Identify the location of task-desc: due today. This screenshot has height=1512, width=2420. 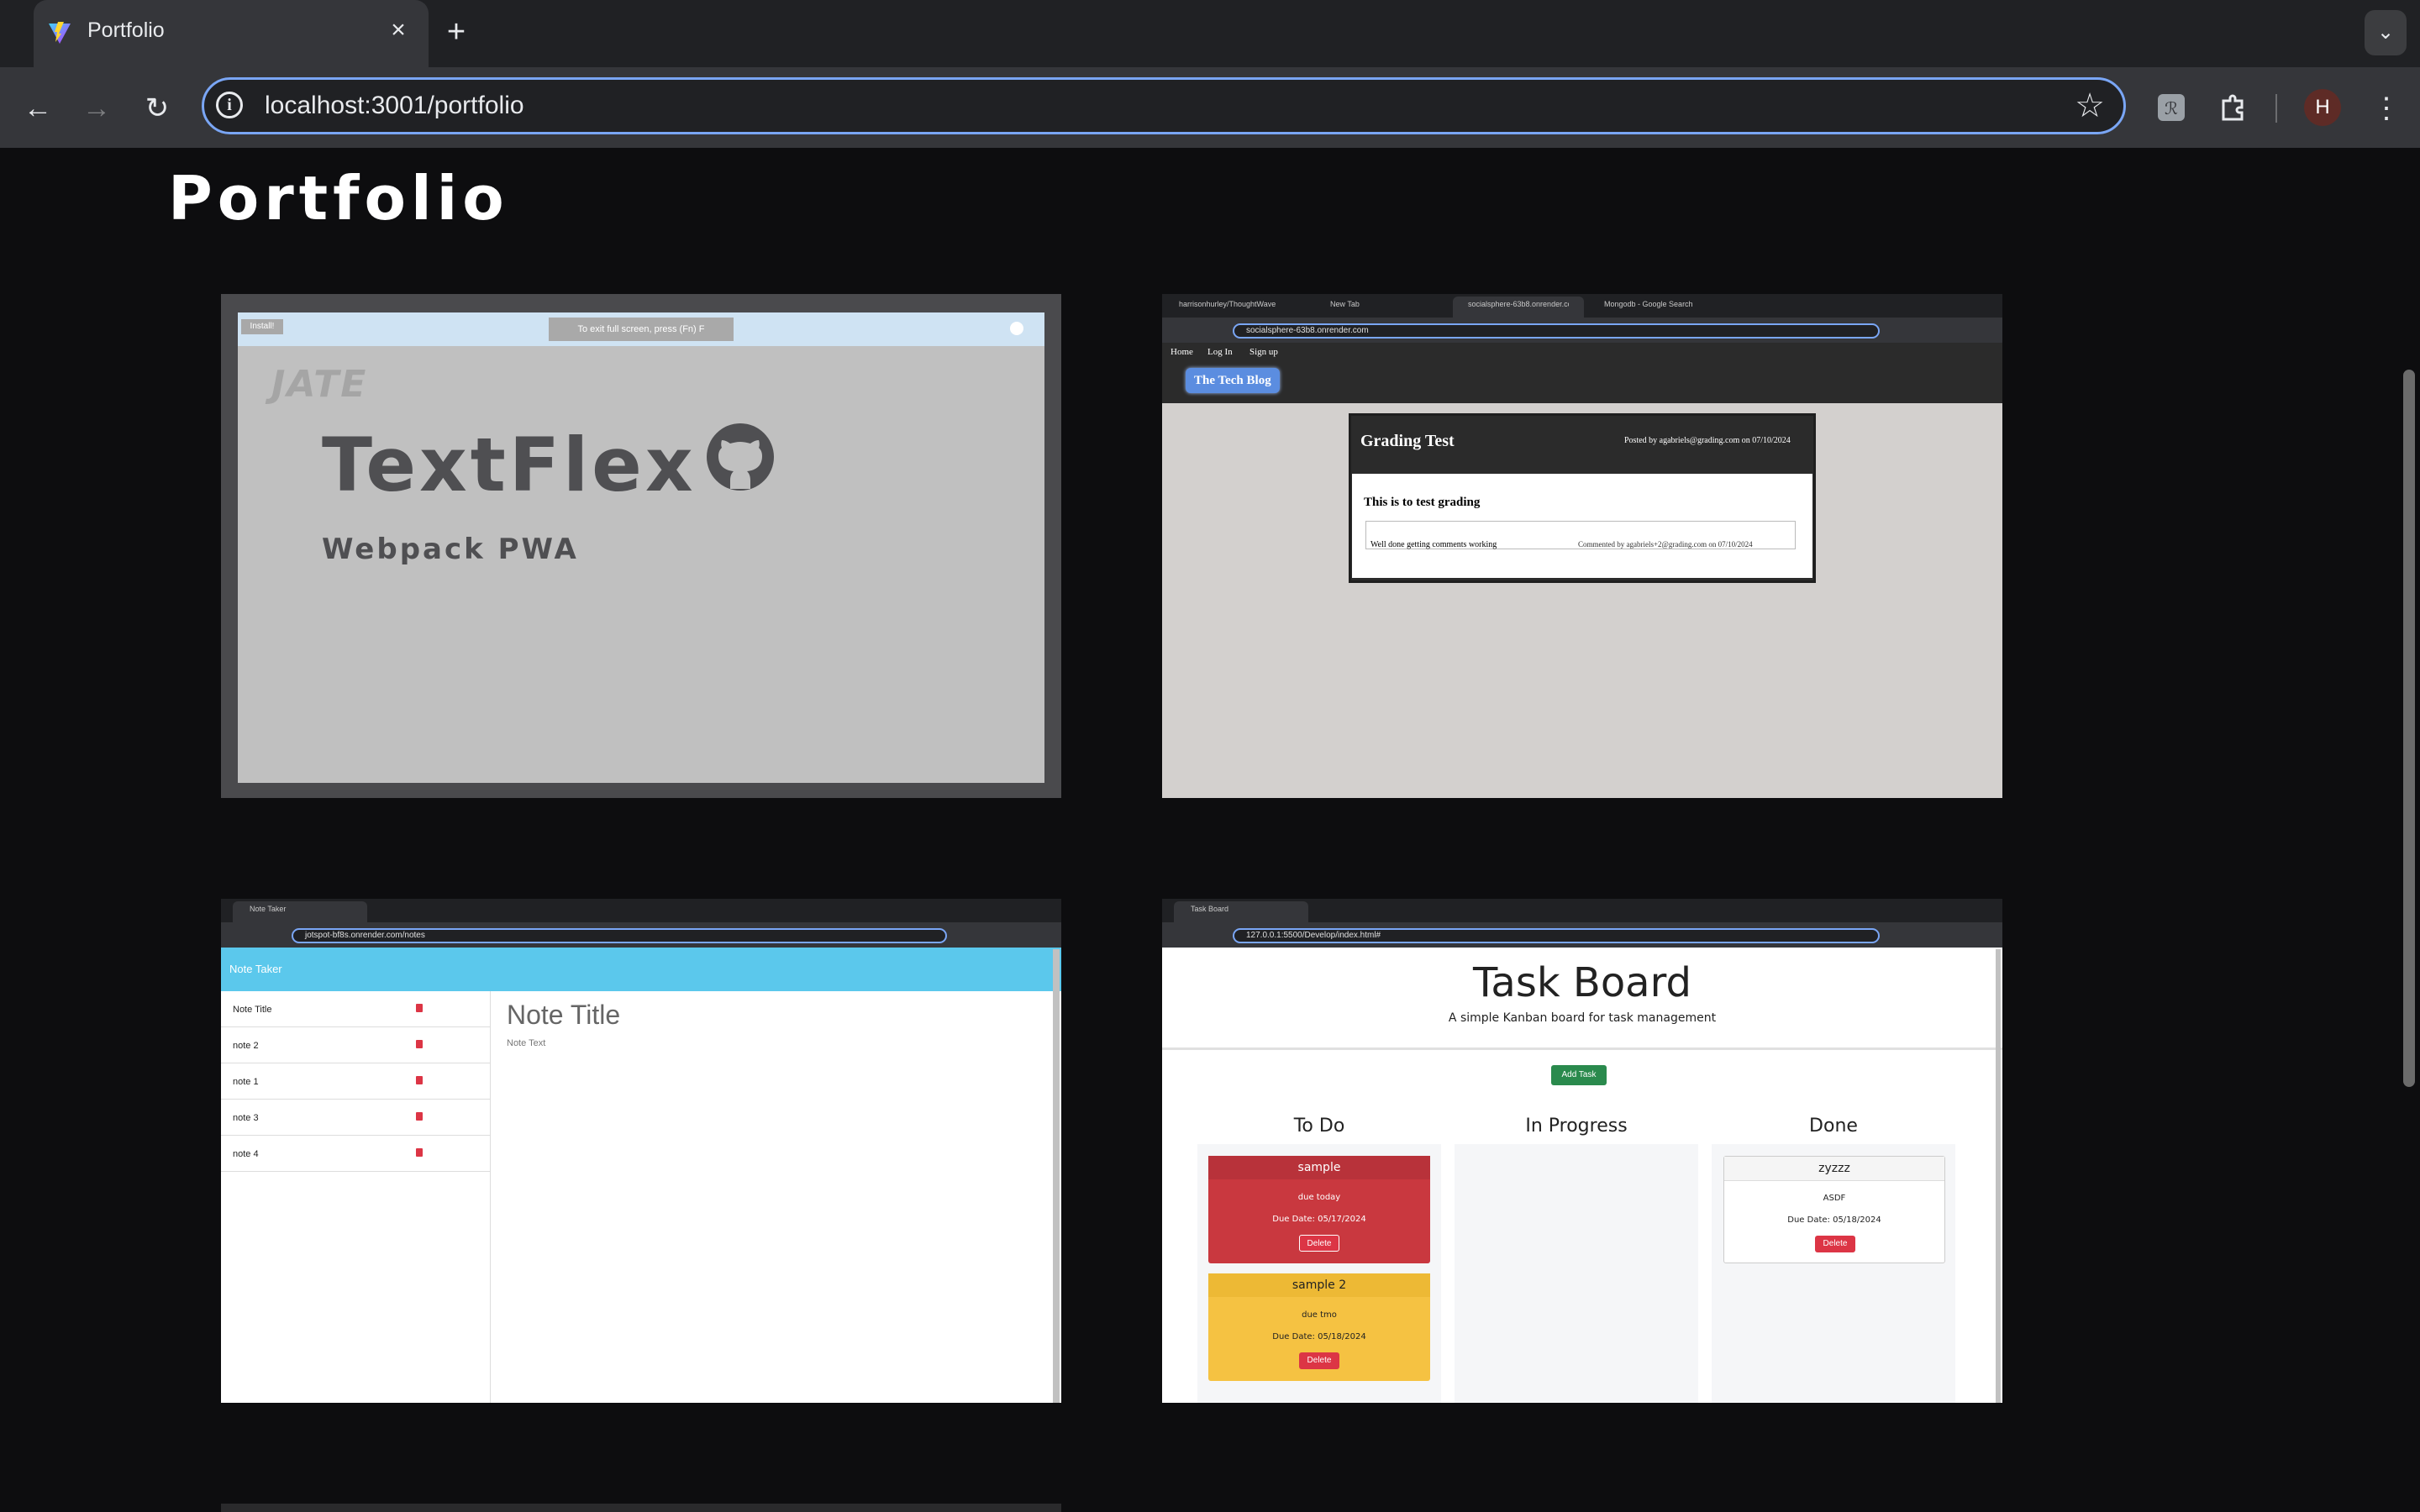
(1319, 1197).